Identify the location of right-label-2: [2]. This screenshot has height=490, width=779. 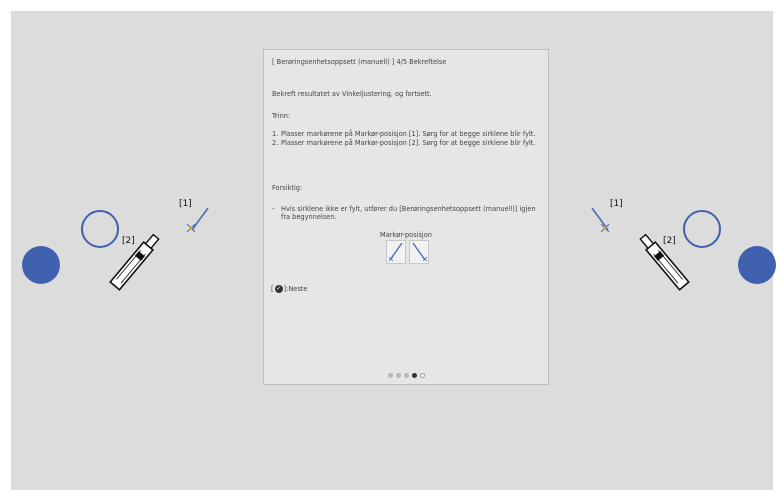
(669, 241).